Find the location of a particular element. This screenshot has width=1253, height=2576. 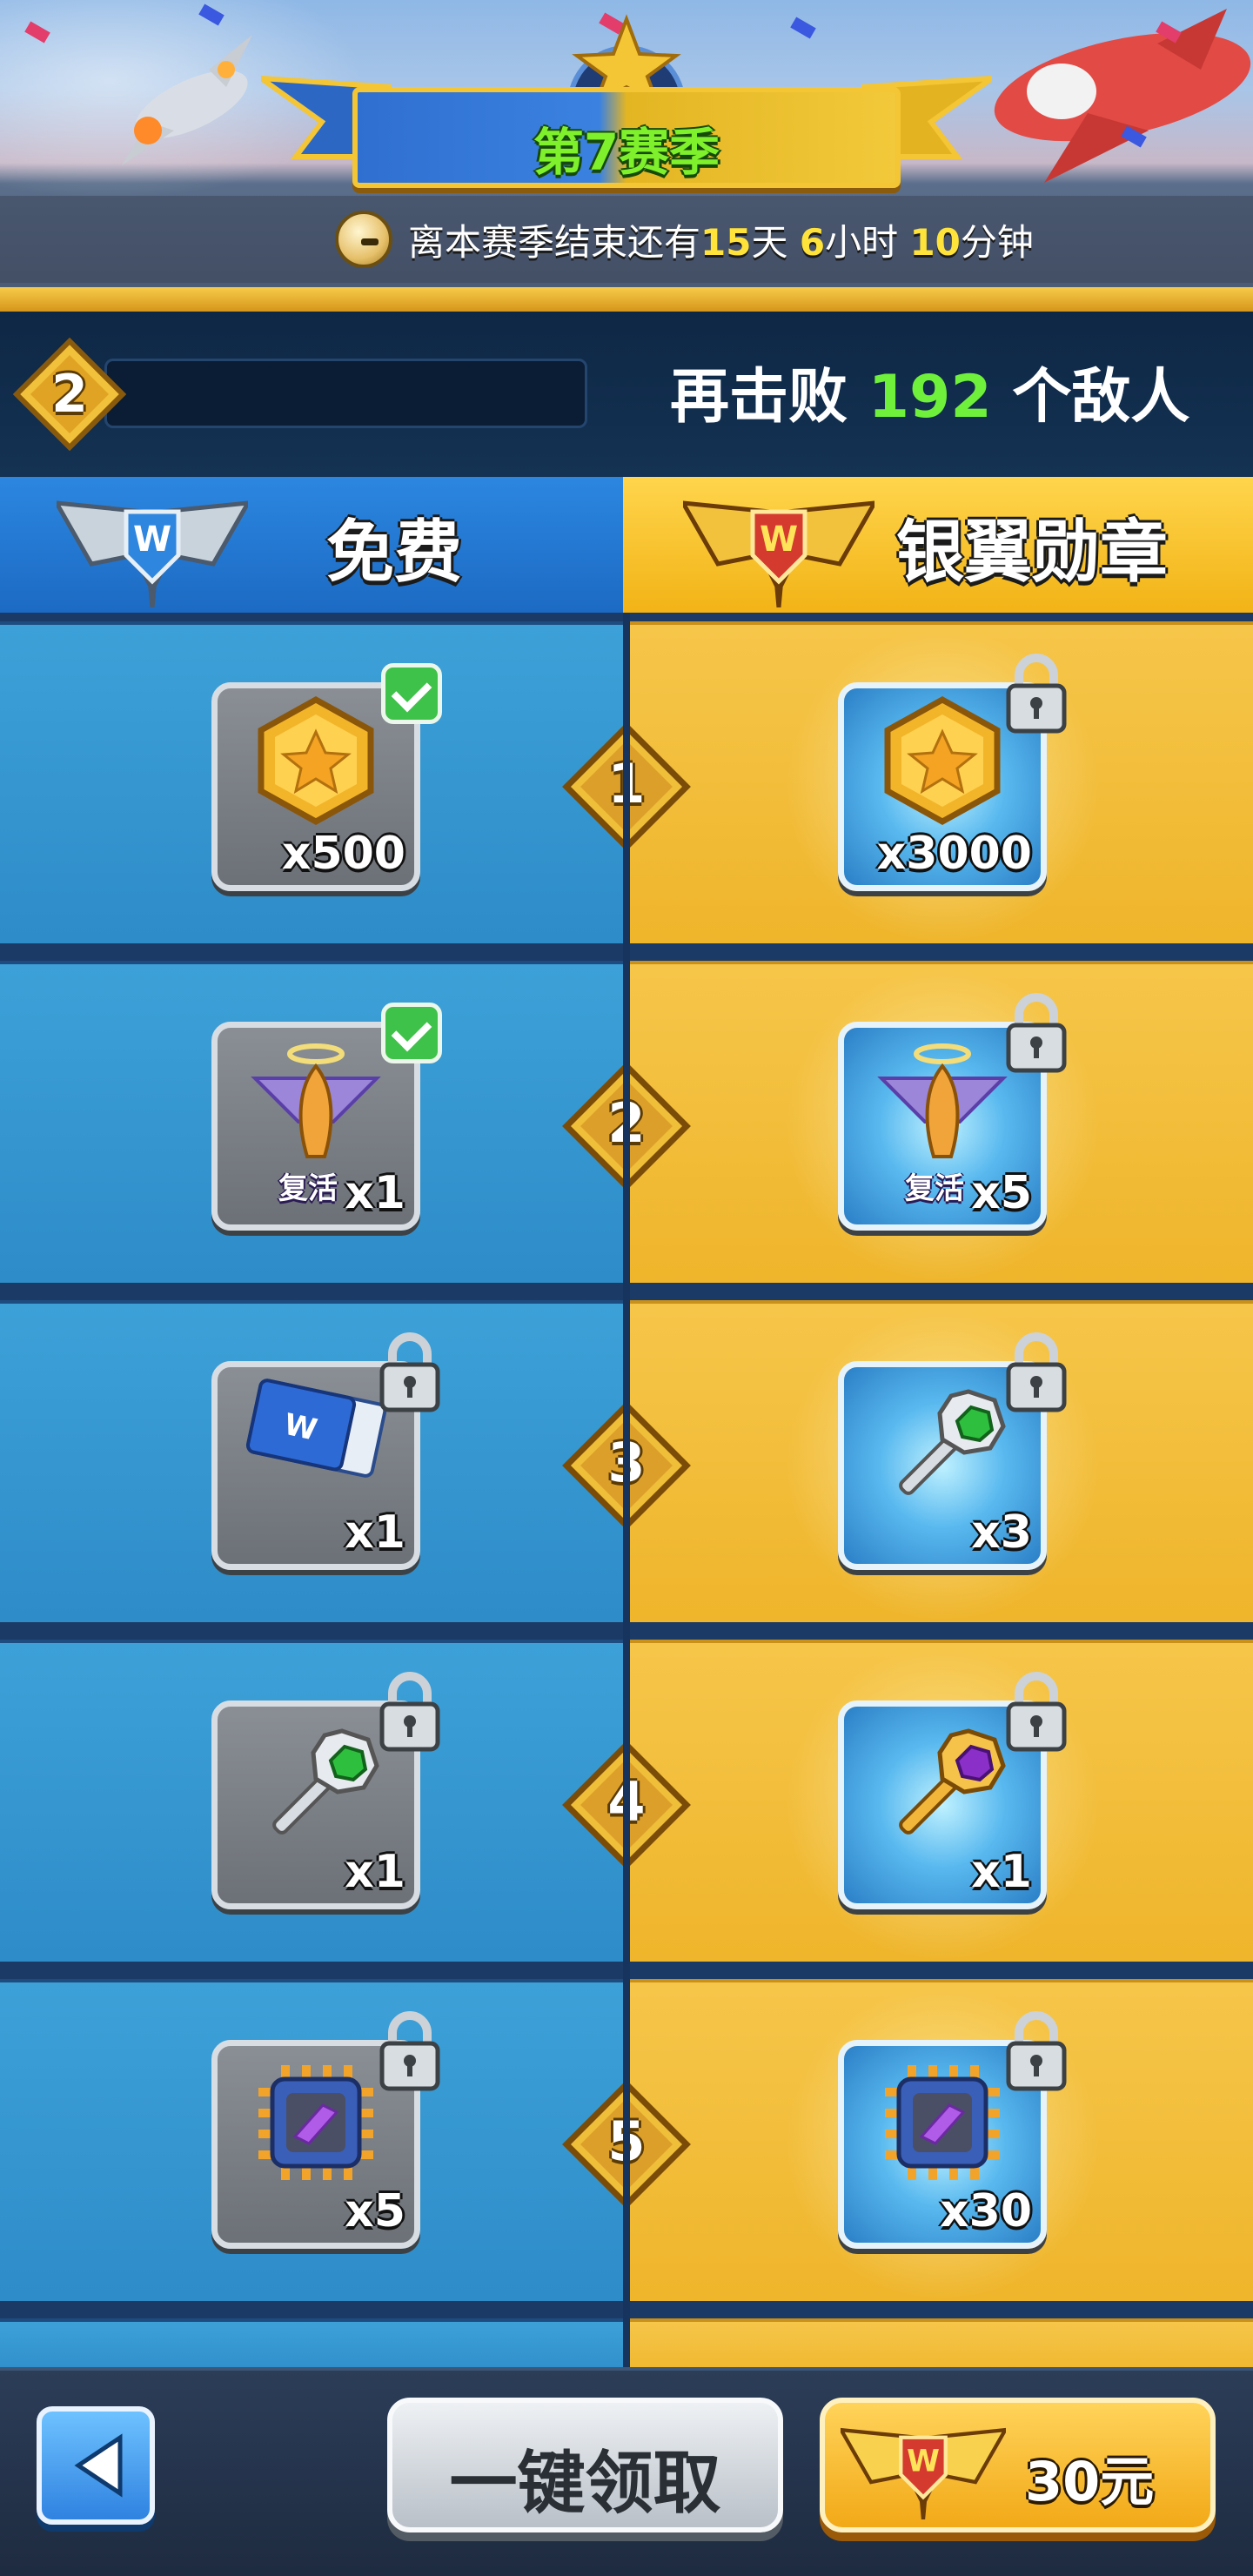

back-arrow-icon is located at coordinates (98, 2465).